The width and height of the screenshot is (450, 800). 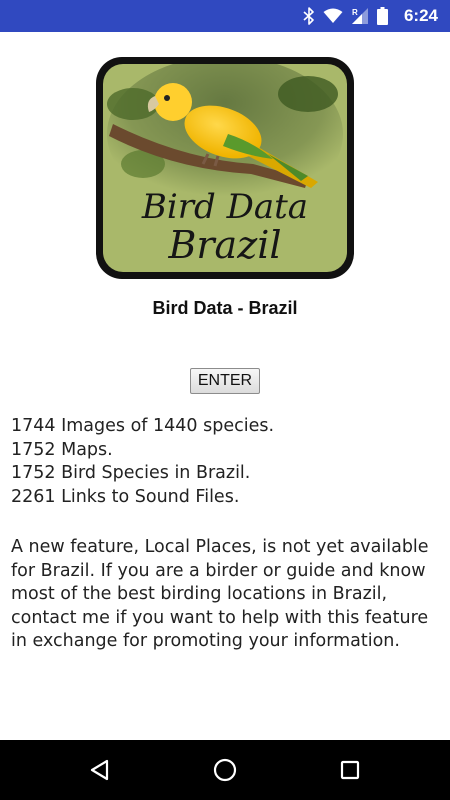 What do you see at coordinates (225, 16) in the screenshot?
I see `status-bar: R 6:24` at bounding box center [225, 16].